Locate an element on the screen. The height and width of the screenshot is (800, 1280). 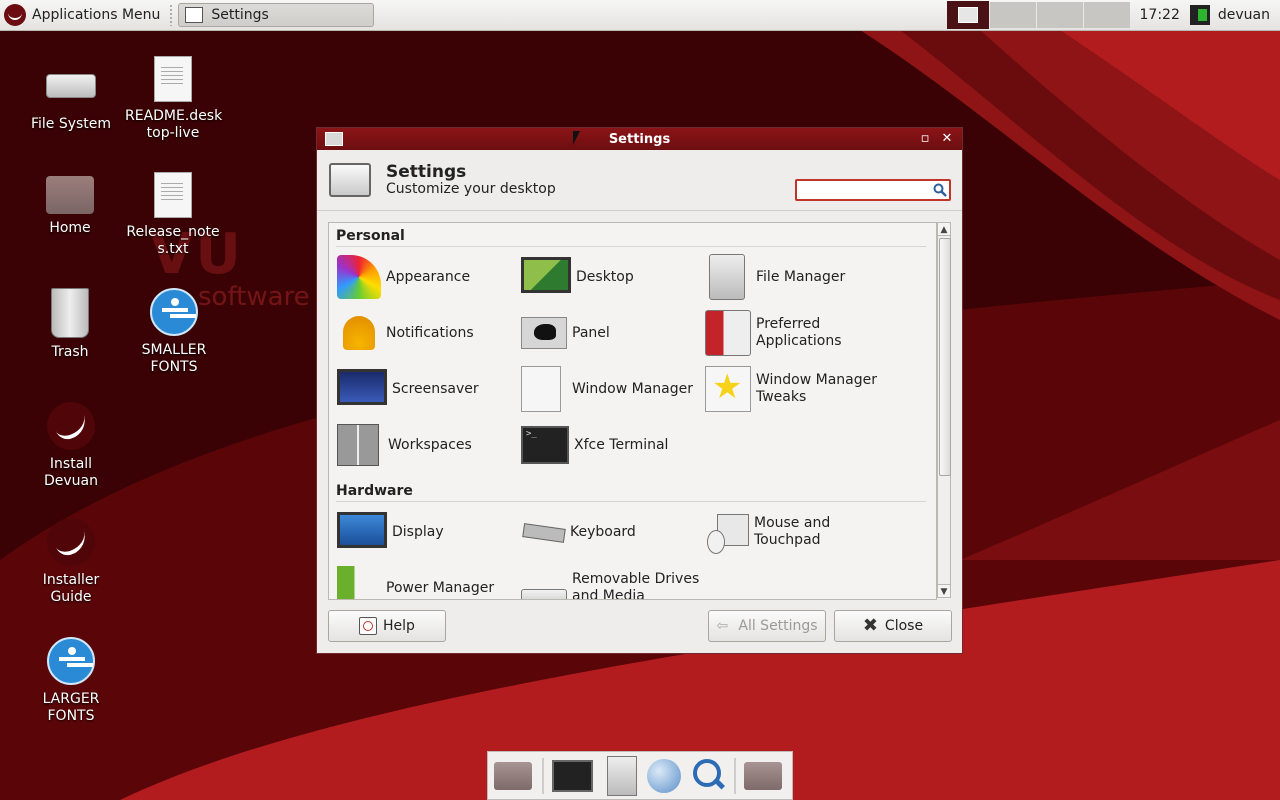
desktop-icon-label: SMALLER FONTS is located at coordinates (174, 358).